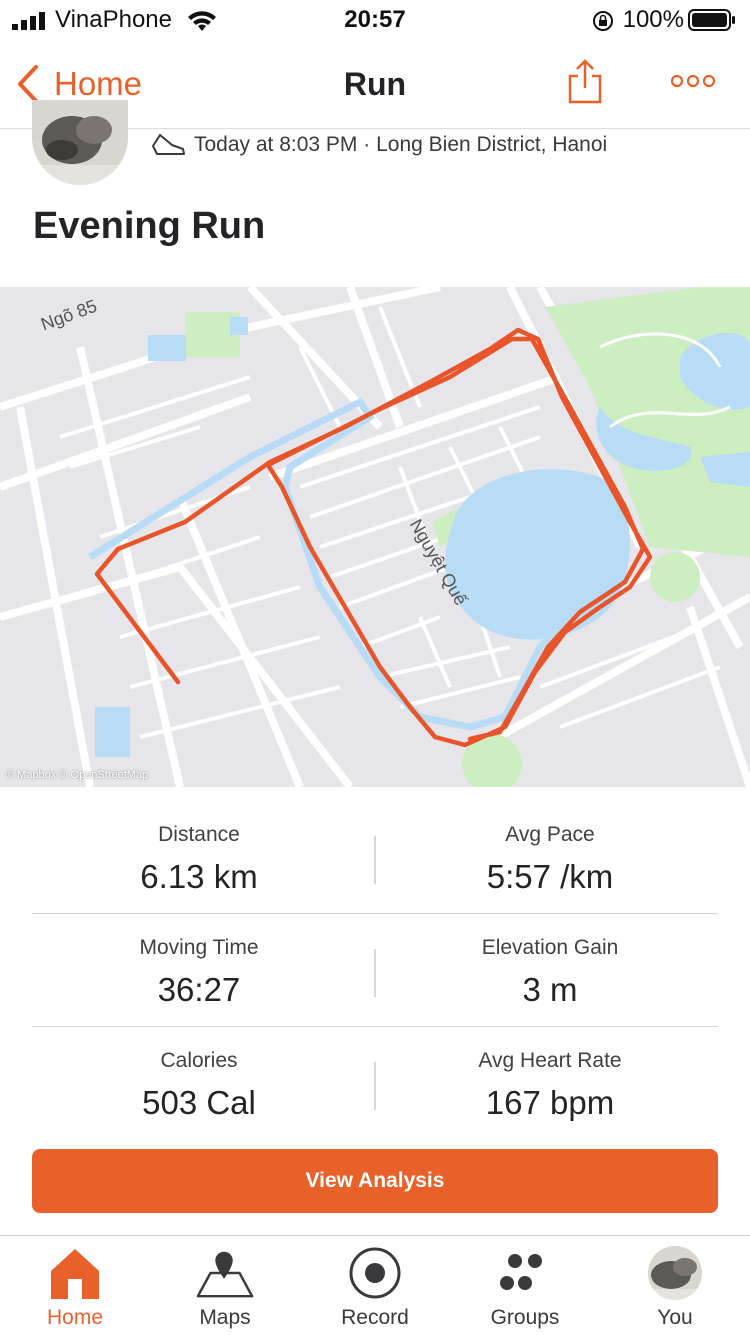 This screenshot has height=1335, width=750. Describe the element at coordinates (693, 81) in the screenshot. I see `more-options-icon` at that location.